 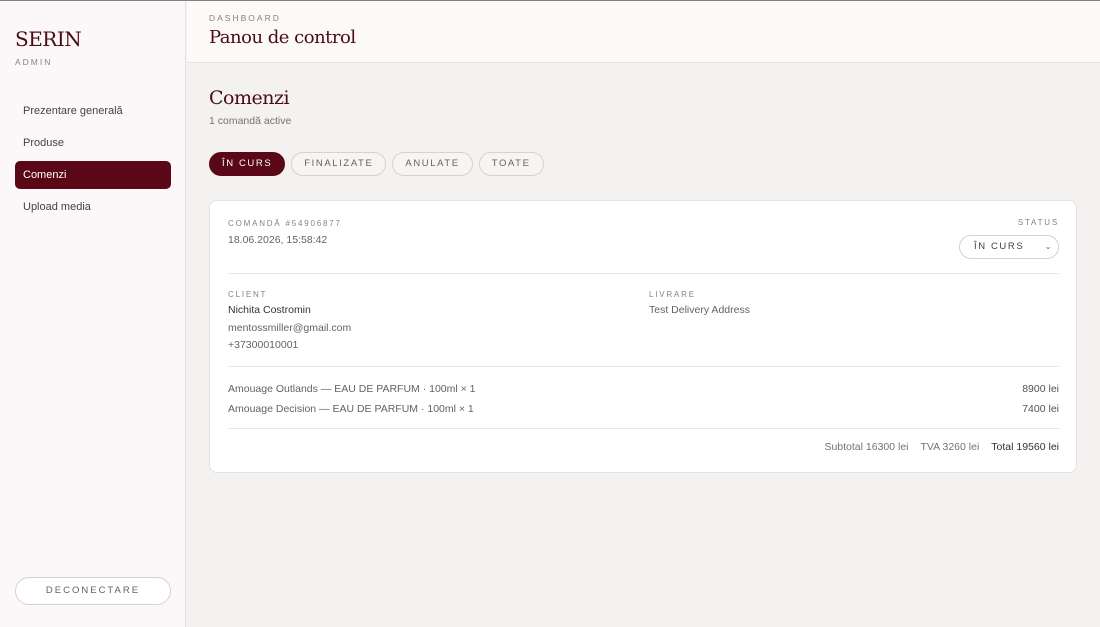 I want to click on tab-in-progress: ÎN CURS, so click(x=247, y=164).